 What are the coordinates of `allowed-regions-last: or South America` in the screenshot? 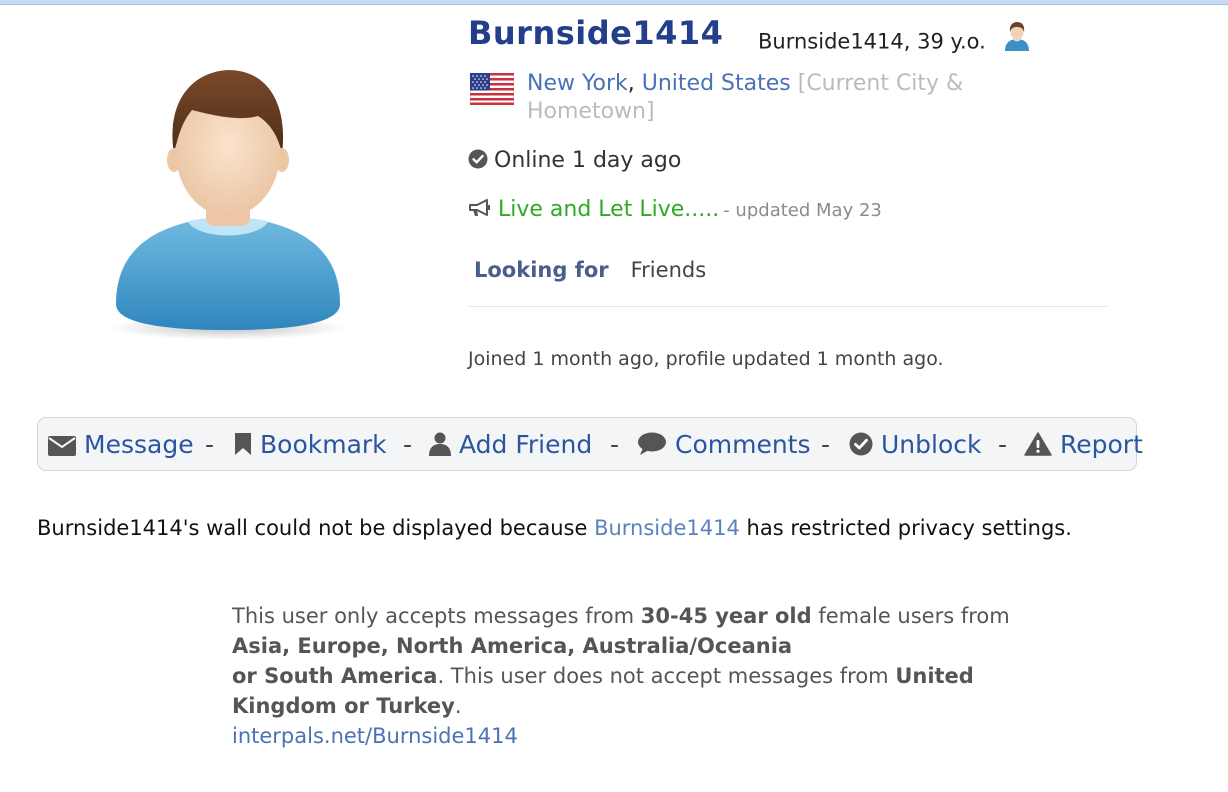 It's located at (335, 676).